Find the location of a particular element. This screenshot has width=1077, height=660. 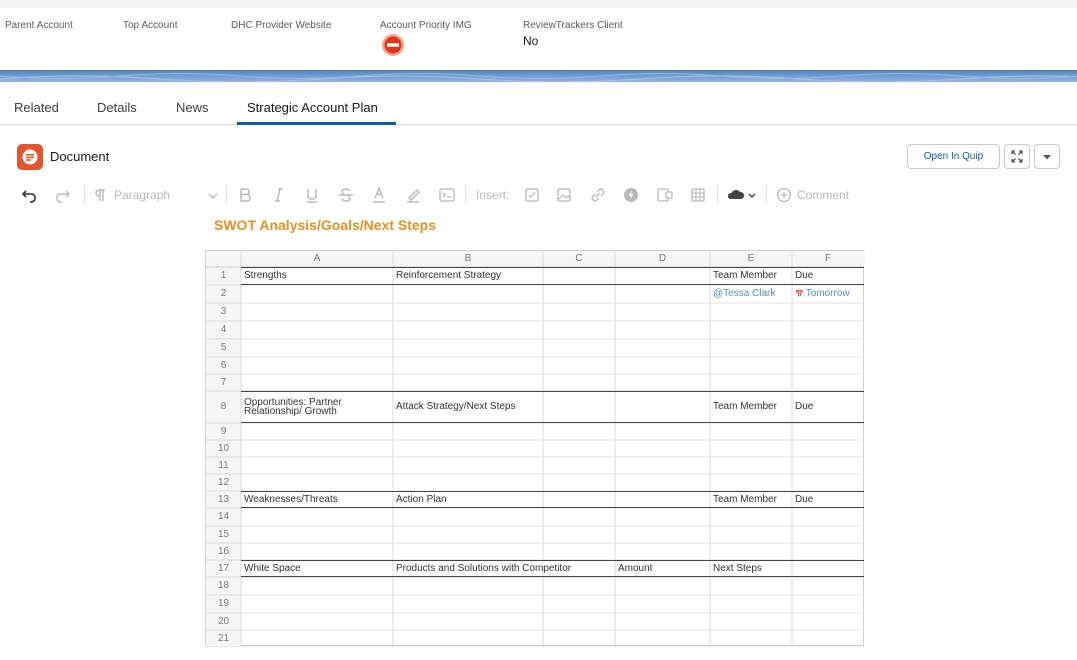

row-number: 16 is located at coordinates (223, 551).